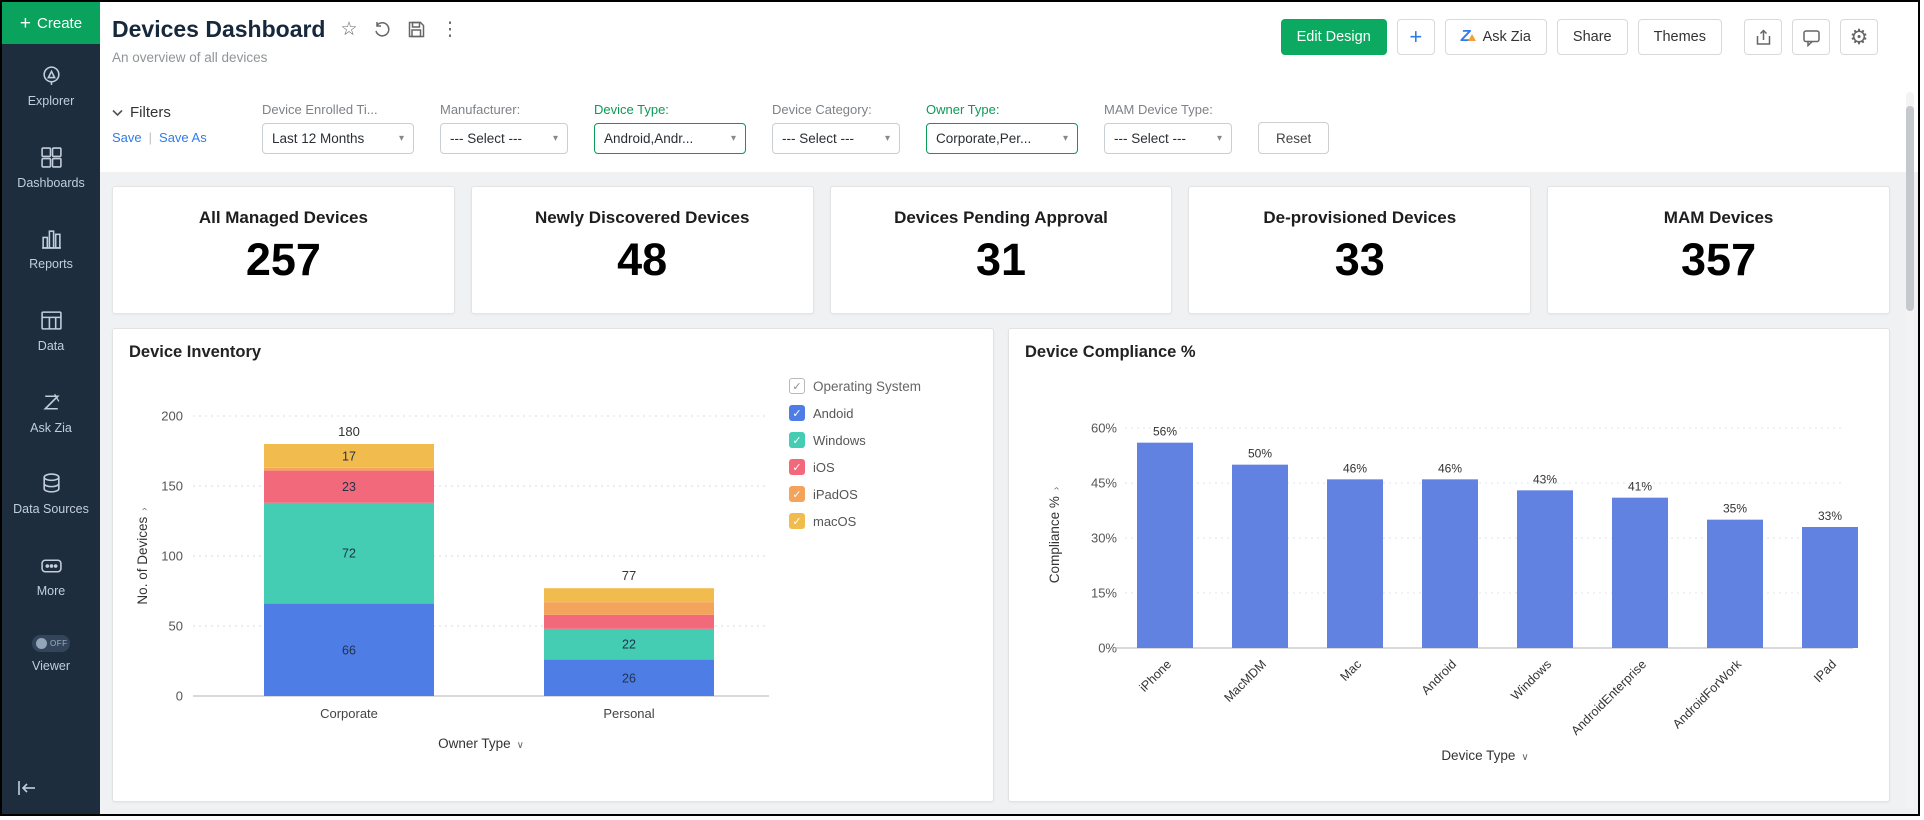 Image resolution: width=1924 pixels, height=820 pixels. Describe the element at coordinates (51, 655) in the screenshot. I see `sidebar-item-viewer: OFF Viewer` at that location.